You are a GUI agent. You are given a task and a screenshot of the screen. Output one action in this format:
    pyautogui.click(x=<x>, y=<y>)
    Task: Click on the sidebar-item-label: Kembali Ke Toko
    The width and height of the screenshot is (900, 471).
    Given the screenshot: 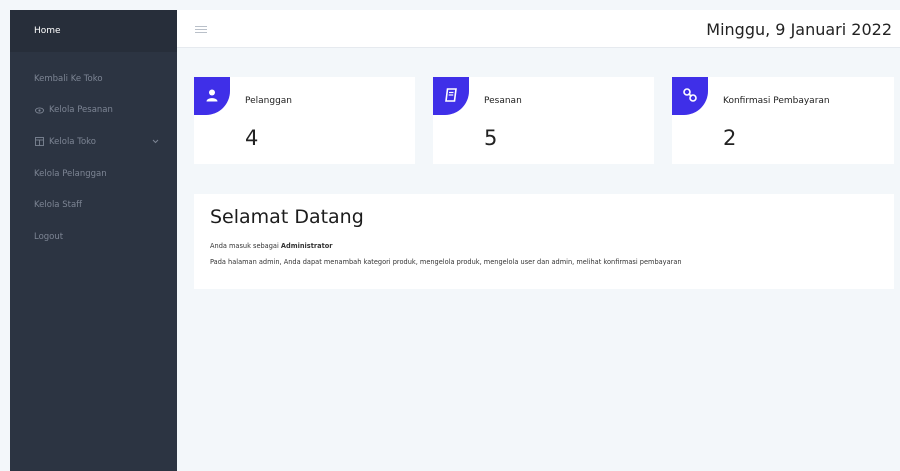 What is the action you would take?
    pyautogui.click(x=68, y=78)
    